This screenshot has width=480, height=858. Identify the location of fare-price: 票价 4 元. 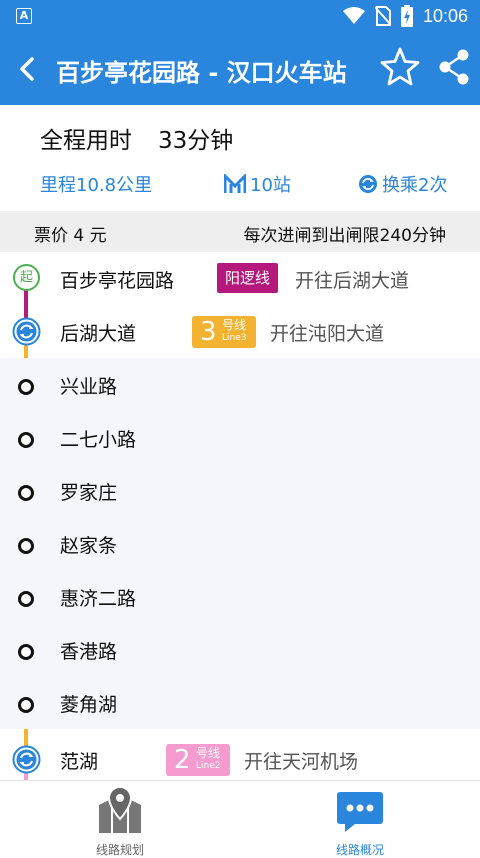
(70, 236).